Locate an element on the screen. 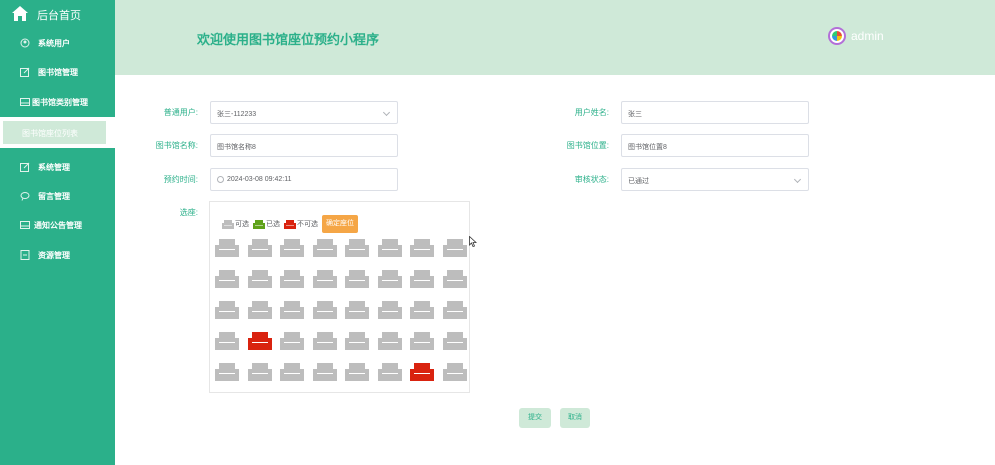 The height and width of the screenshot is (465, 995). sidebar-item-system-users: 系统用户 is located at coordinates (57, 44).